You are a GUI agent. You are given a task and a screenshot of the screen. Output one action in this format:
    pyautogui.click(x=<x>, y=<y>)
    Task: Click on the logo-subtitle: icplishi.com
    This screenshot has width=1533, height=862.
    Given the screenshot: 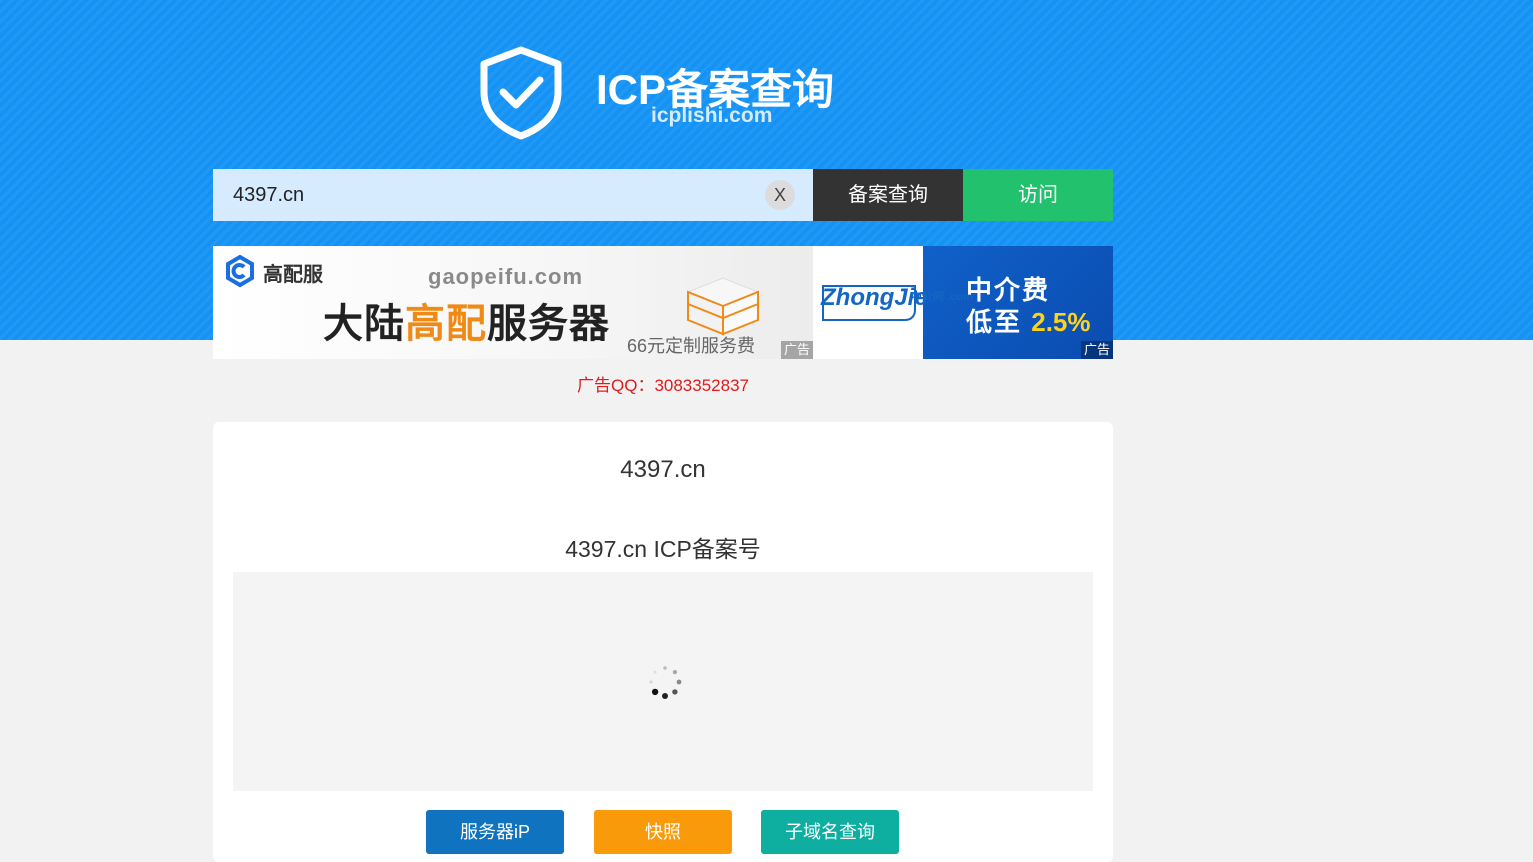 What is the action you would take?
    pyautogui.click(x=712, y=115)
    